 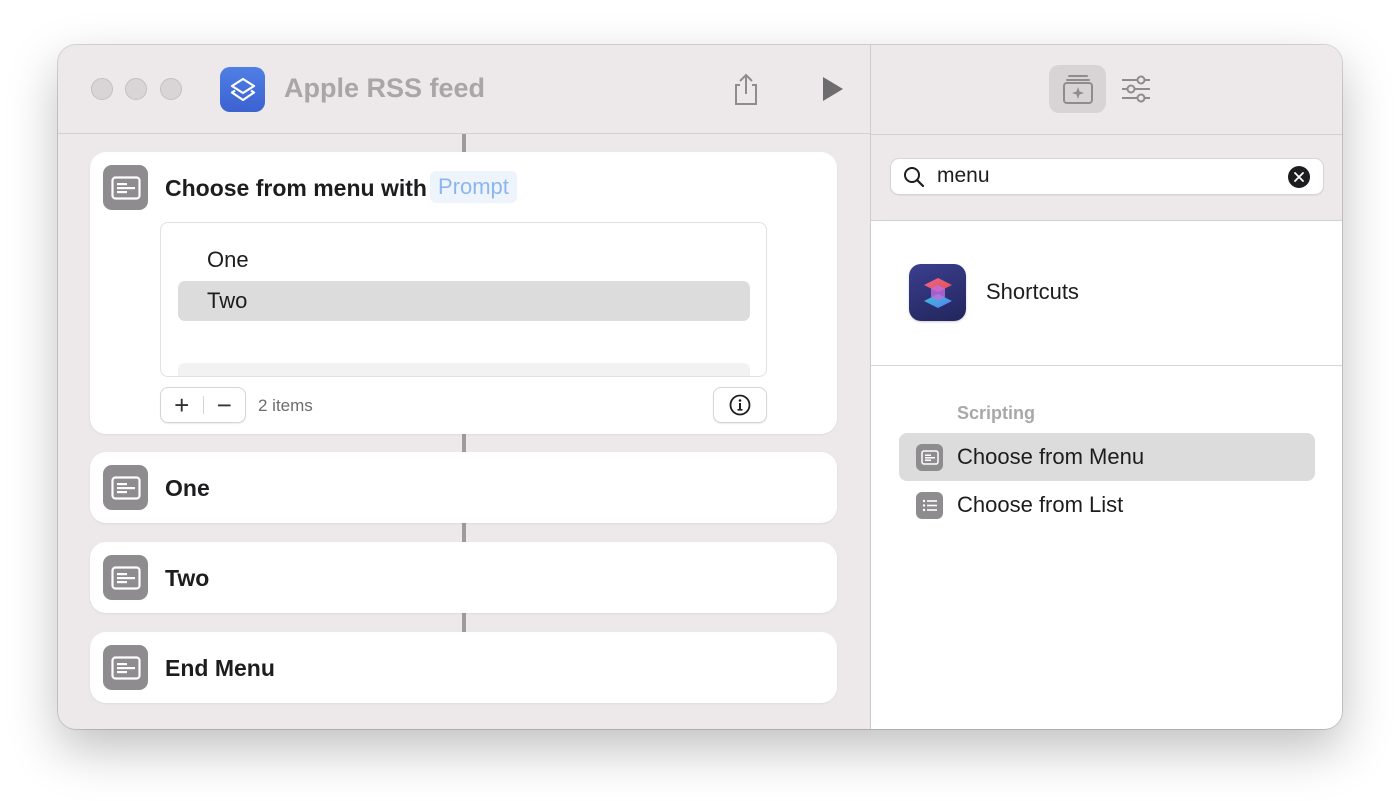 I want to click on action-title: Choose from menu with, so click(x=296, y=188).